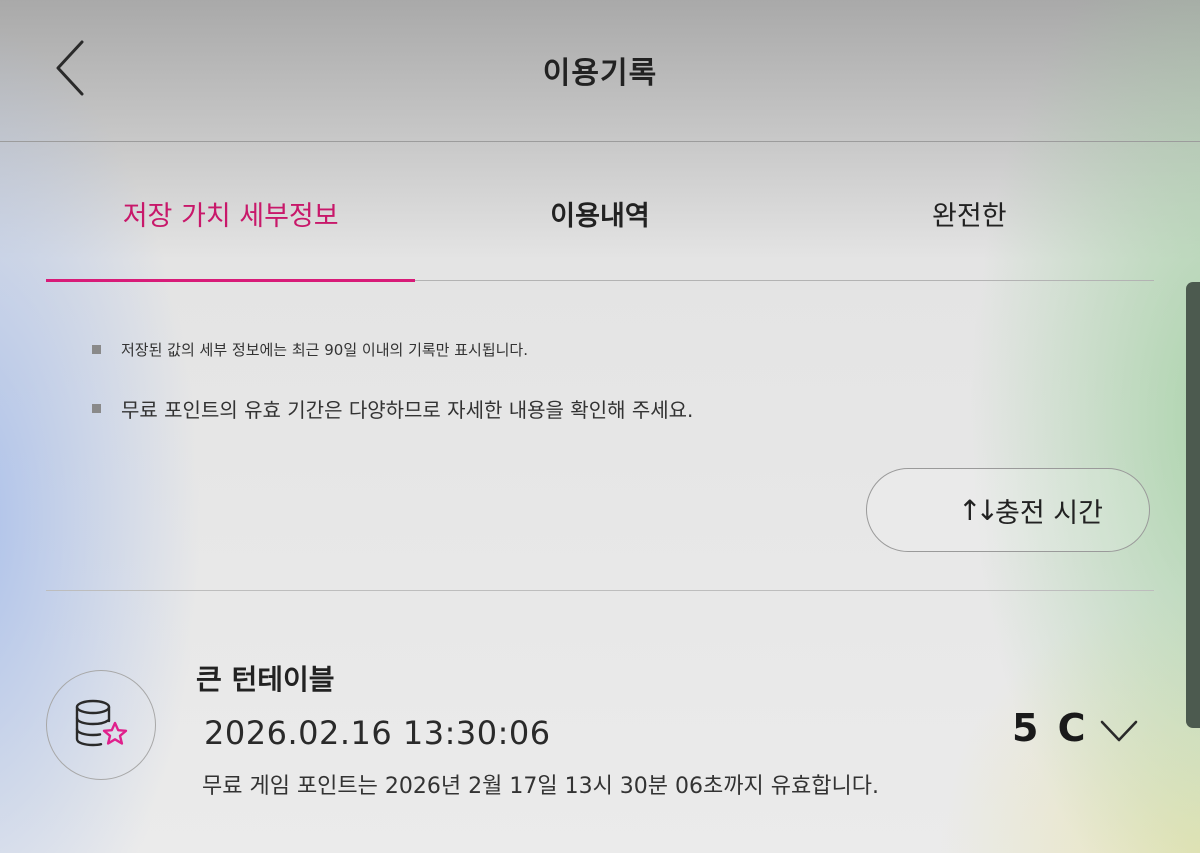 Image resolution: width=1200 pixels, height=853 pixels. I want to click on record-icon-badge, so click(101, 725).